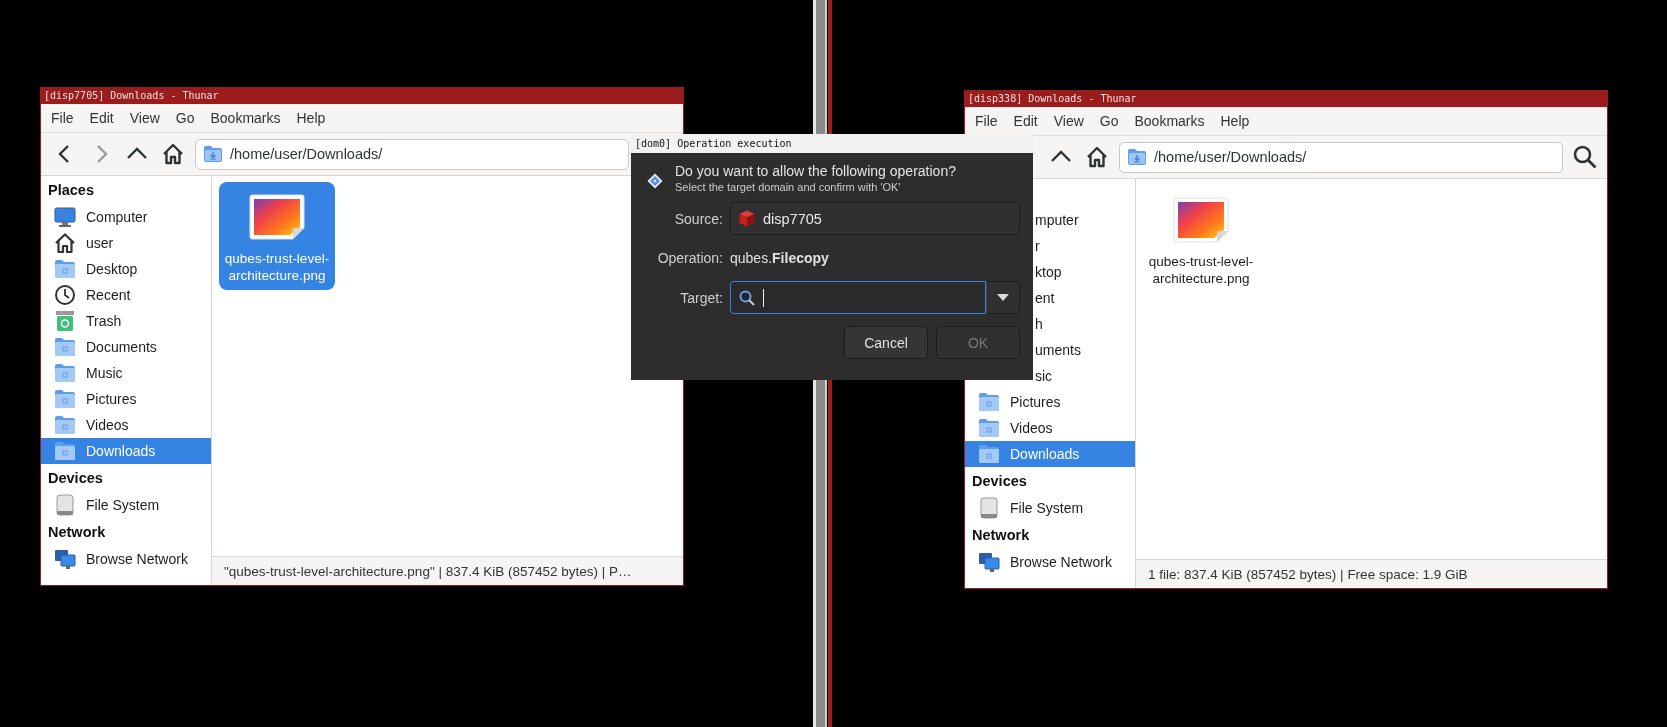 Image resolution: width=1667 pixels, height=727 pixels. Describe the element at coordinates (886, 342) in the screenshot. I see `dialog-button: Cancel` at that location.